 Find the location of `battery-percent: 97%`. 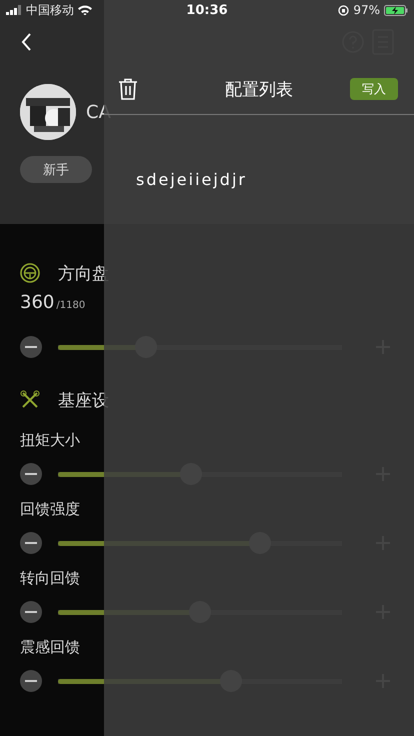

battery-percent: 97% is located at coordinates (366, 10).